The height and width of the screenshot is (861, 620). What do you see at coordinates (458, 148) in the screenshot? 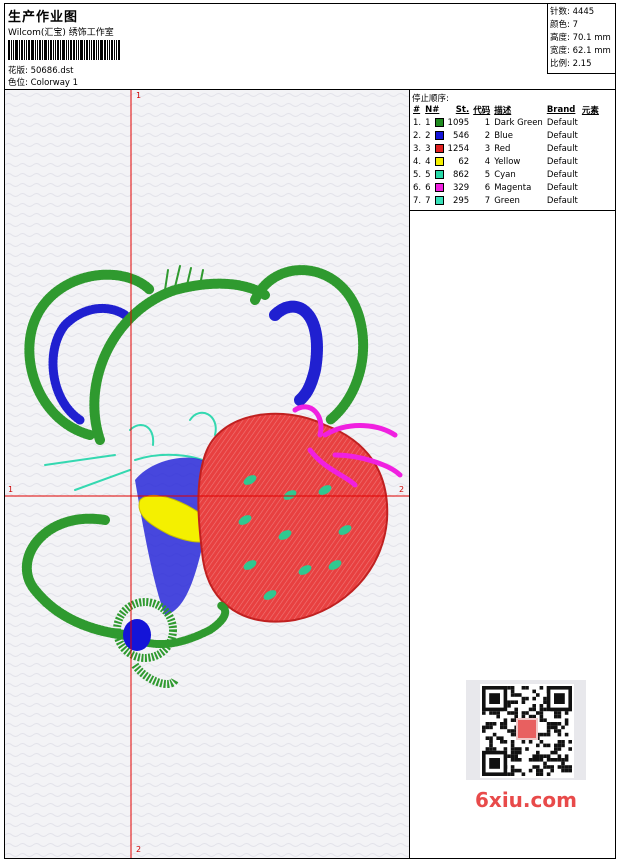
I see `row-stitches: 1254` at bounding box center [458, 148].